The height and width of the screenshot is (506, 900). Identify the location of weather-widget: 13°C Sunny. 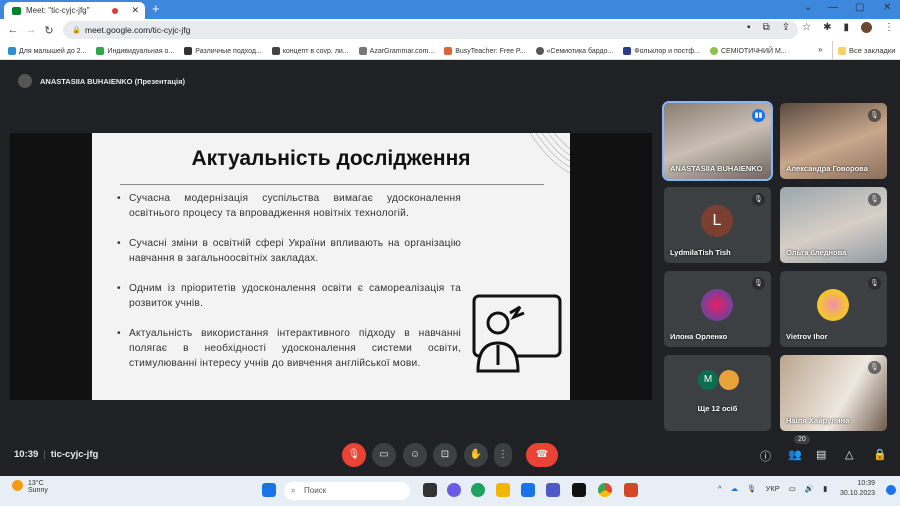
(30, 487).